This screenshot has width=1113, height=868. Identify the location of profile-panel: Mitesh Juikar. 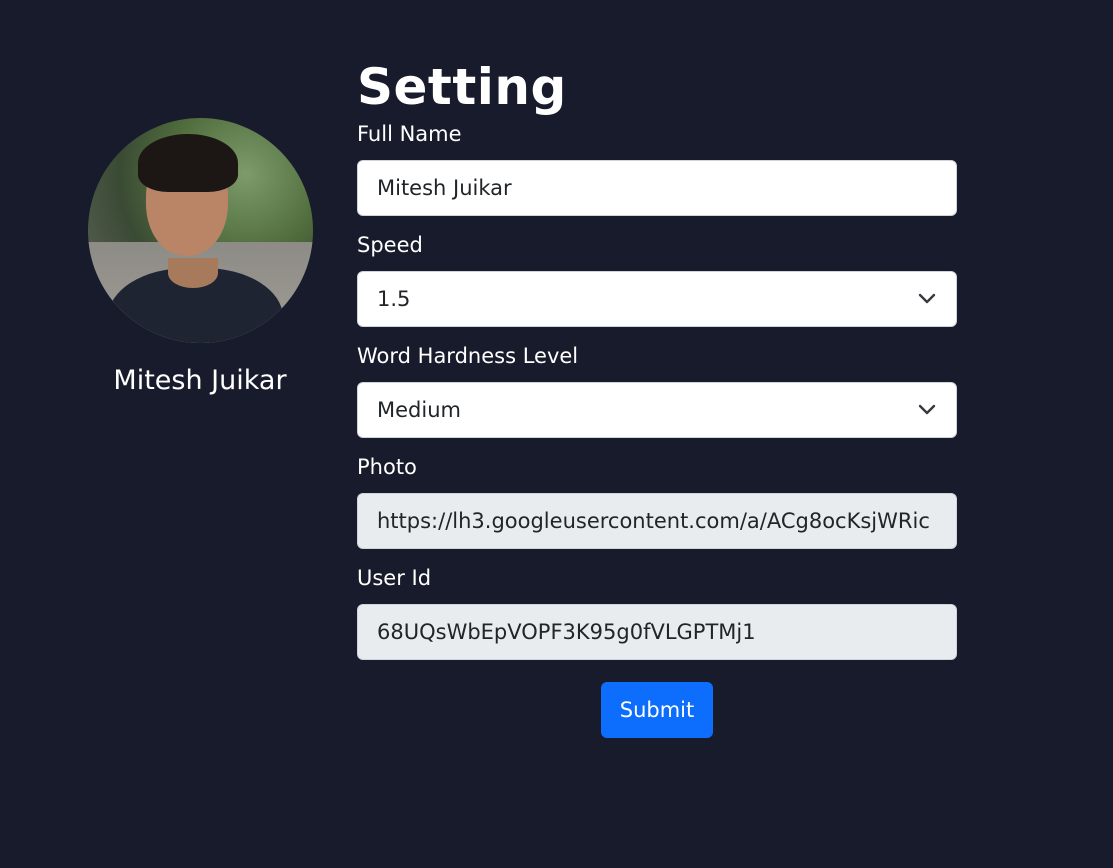
(200, 257).